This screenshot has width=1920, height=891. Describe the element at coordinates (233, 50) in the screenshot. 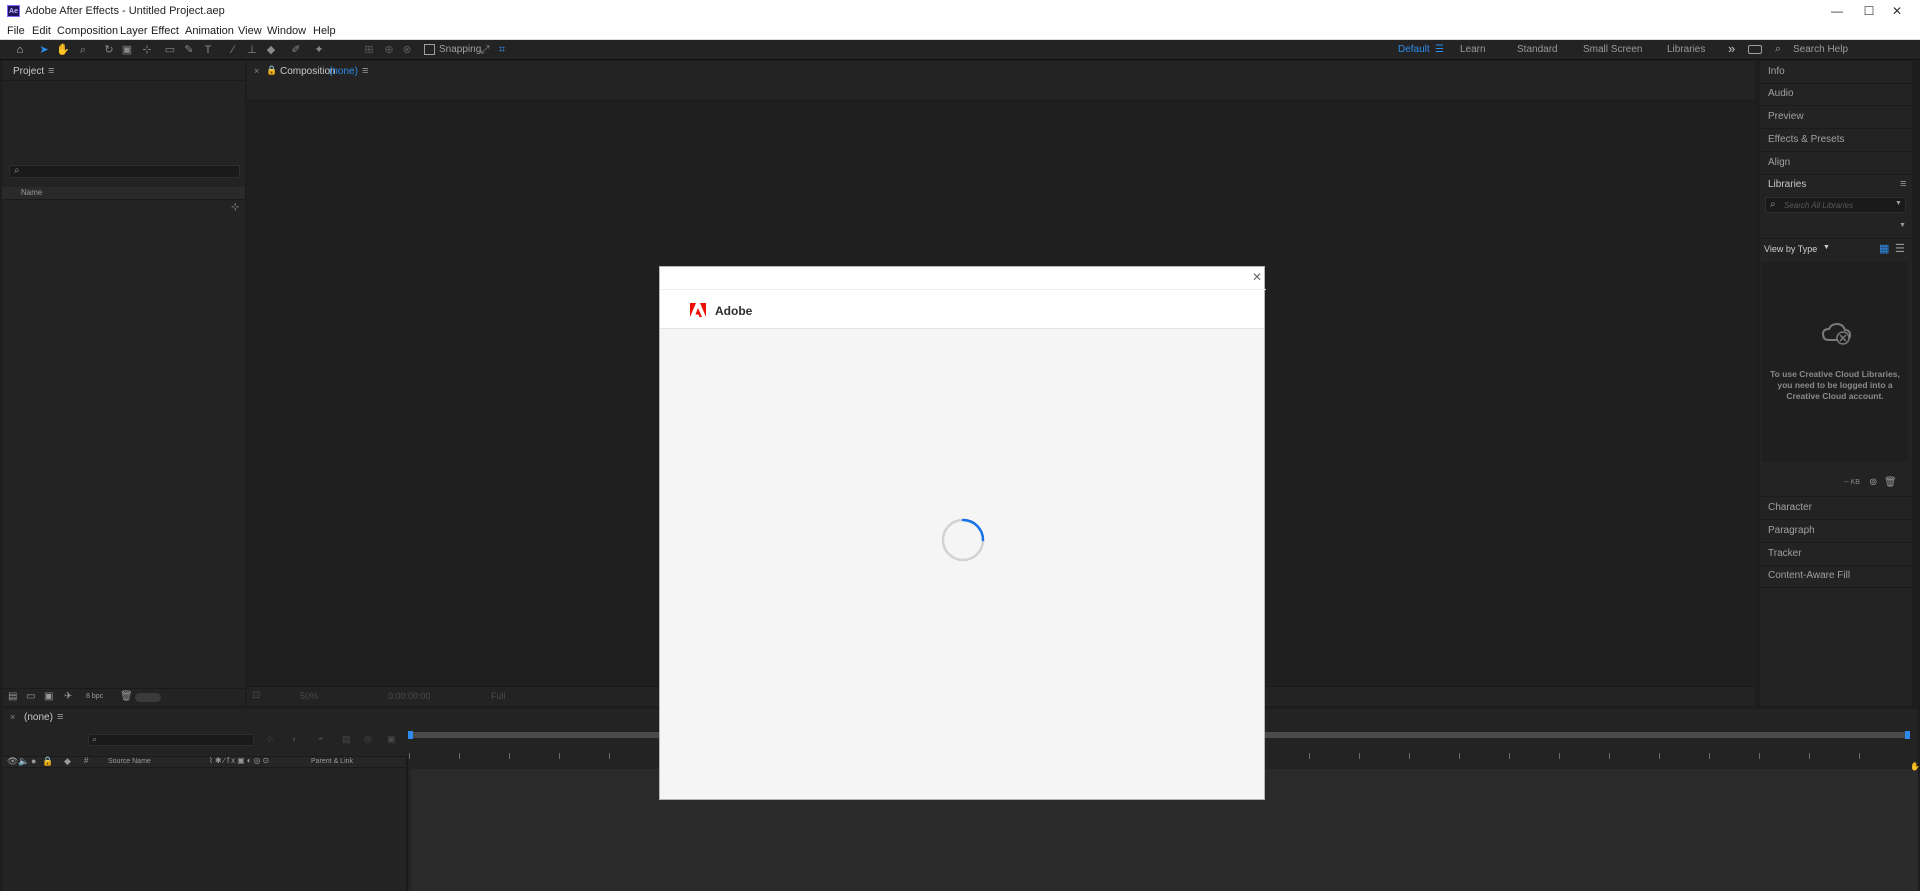

I see `brush-tool-icon: ∕` at that location.